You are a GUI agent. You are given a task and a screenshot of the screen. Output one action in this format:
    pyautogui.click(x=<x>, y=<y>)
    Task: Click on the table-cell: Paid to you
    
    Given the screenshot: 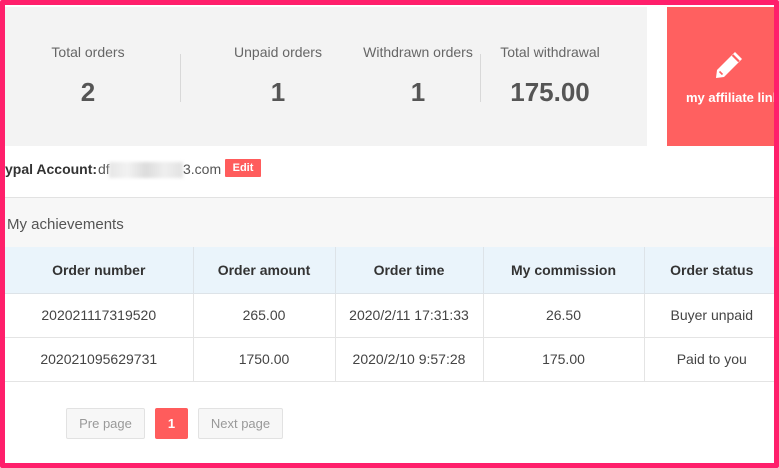 What is the action you would take?
    pyautogui.click(x=709, y=359)
    